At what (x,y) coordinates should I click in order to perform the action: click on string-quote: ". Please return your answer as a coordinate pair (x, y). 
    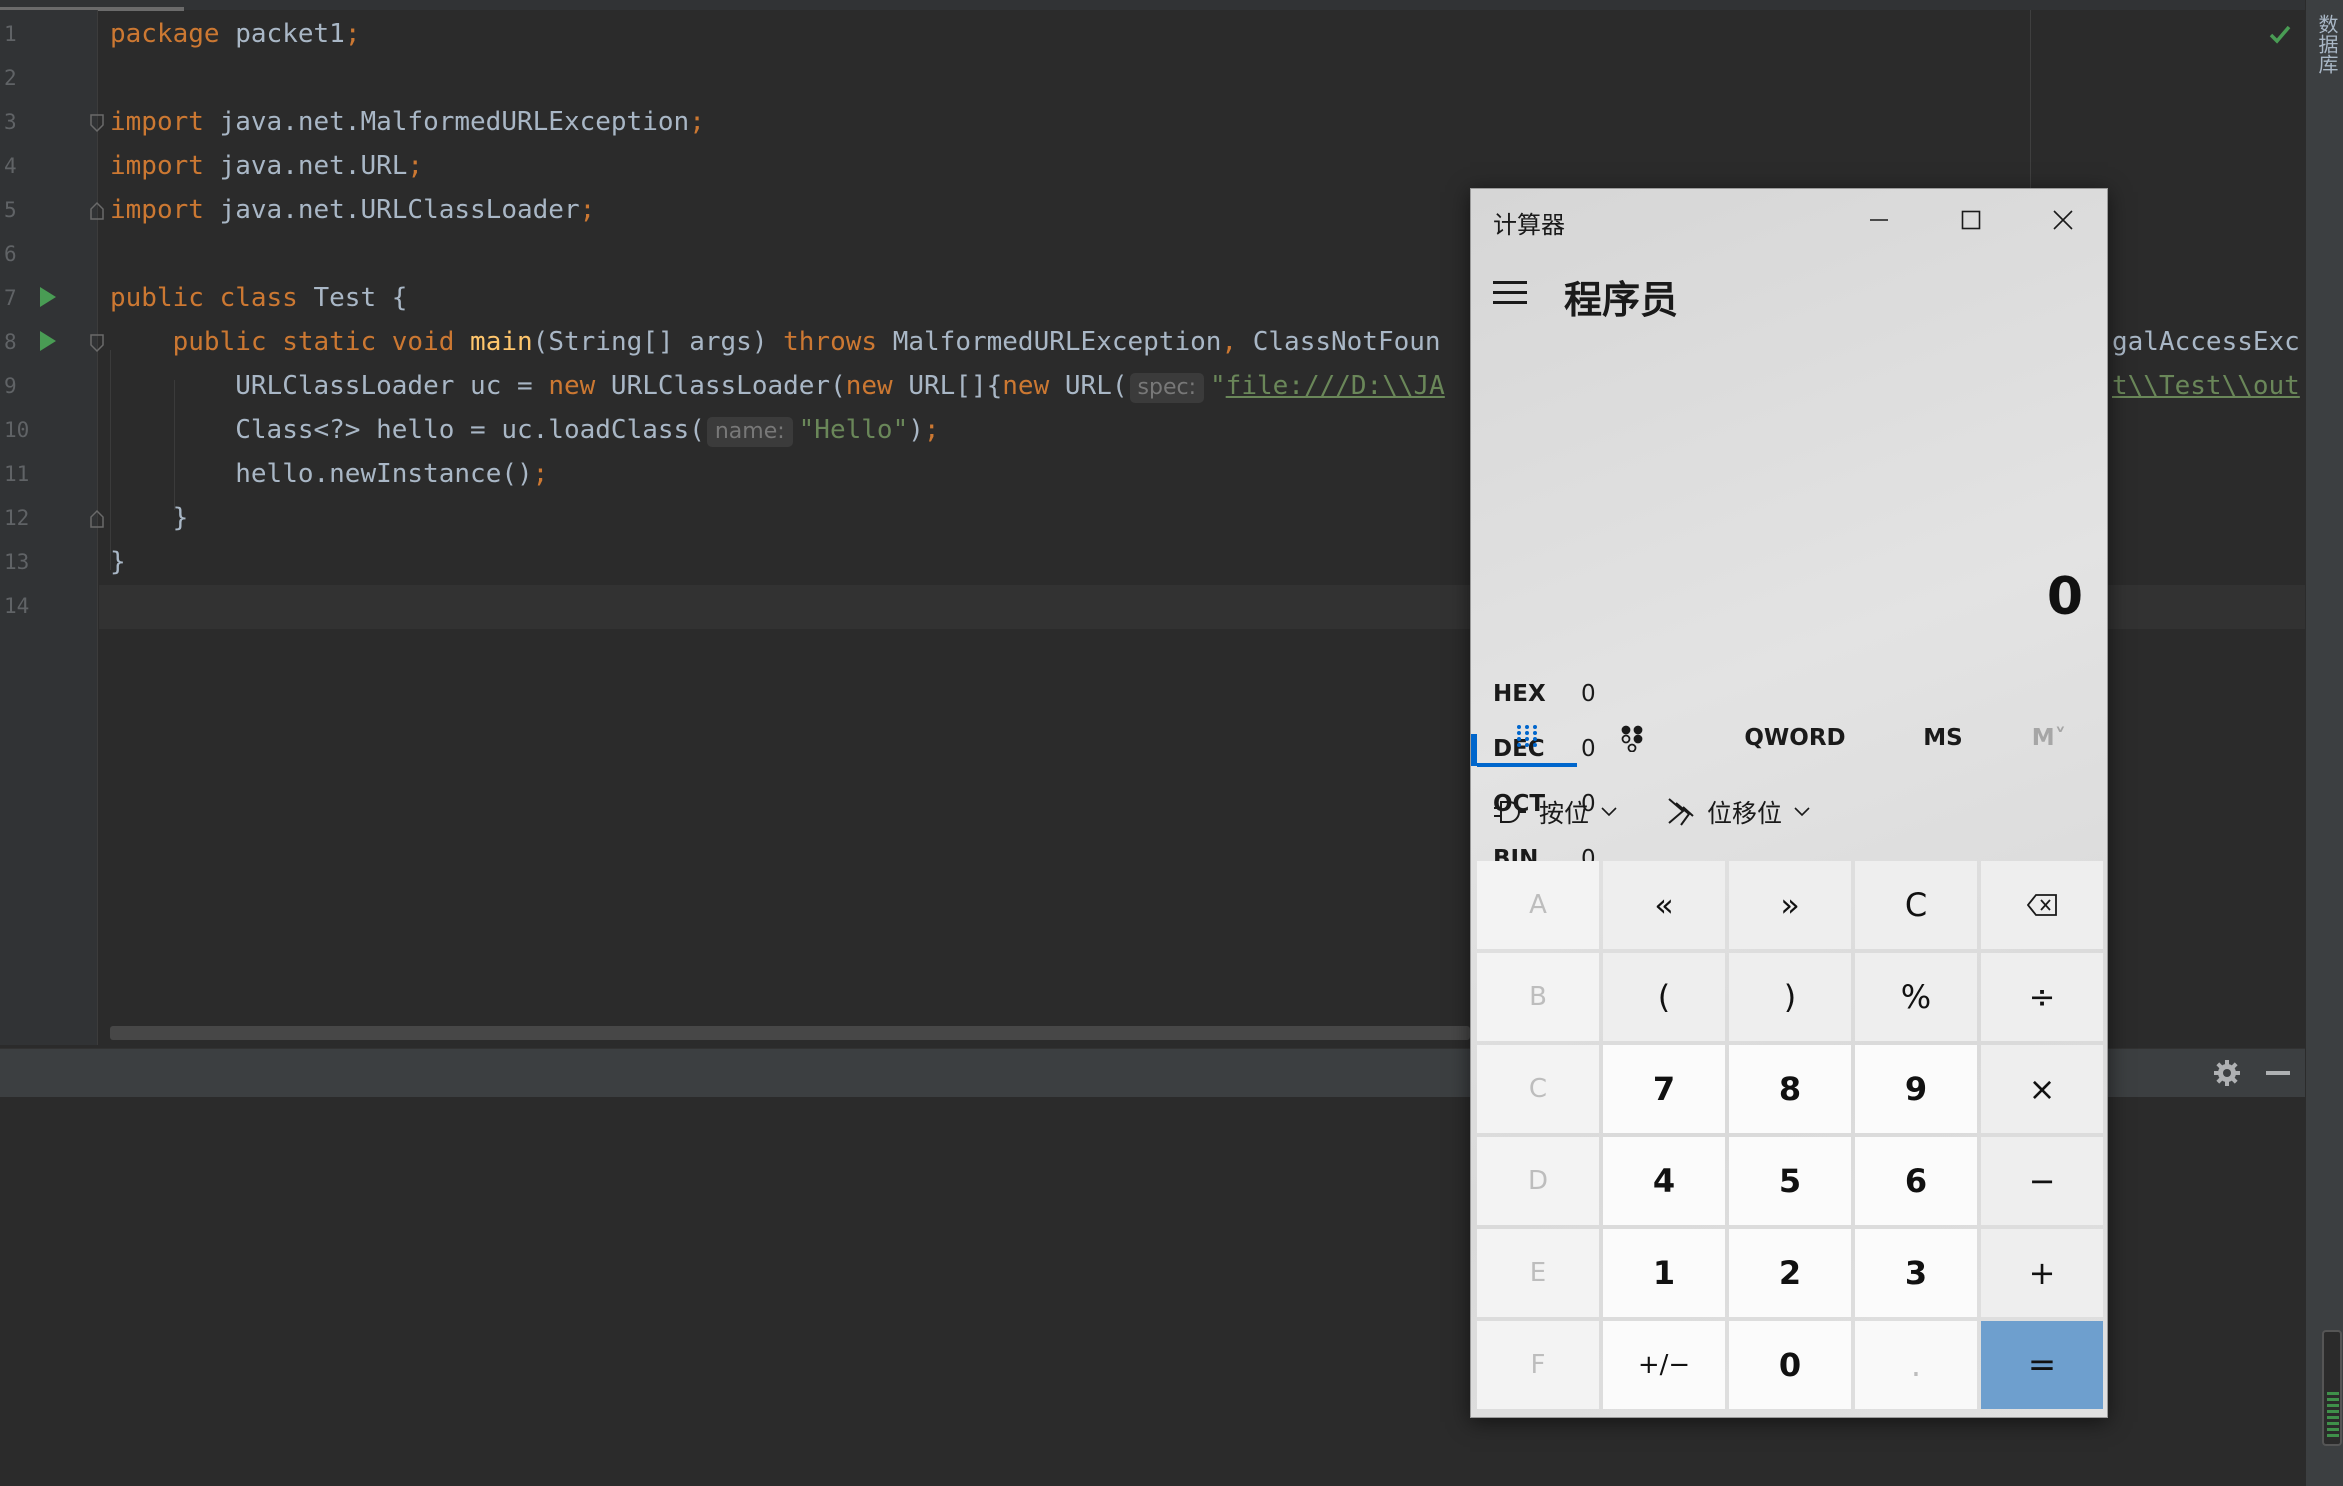
    Looking at the image, I should click on (1218, 386).